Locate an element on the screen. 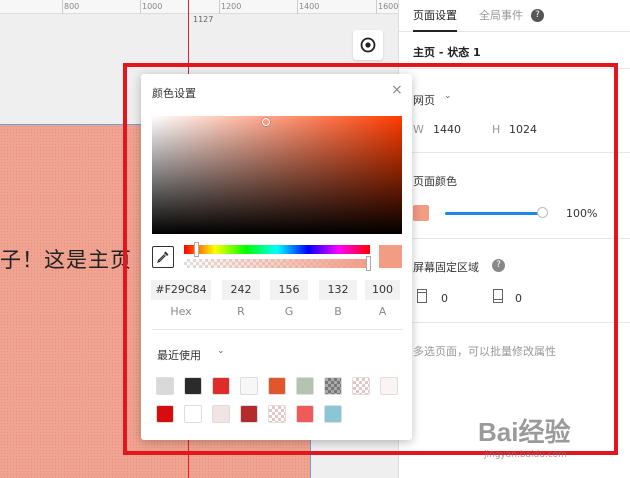  width-input: 1440 is located at coordinates (447, 129).